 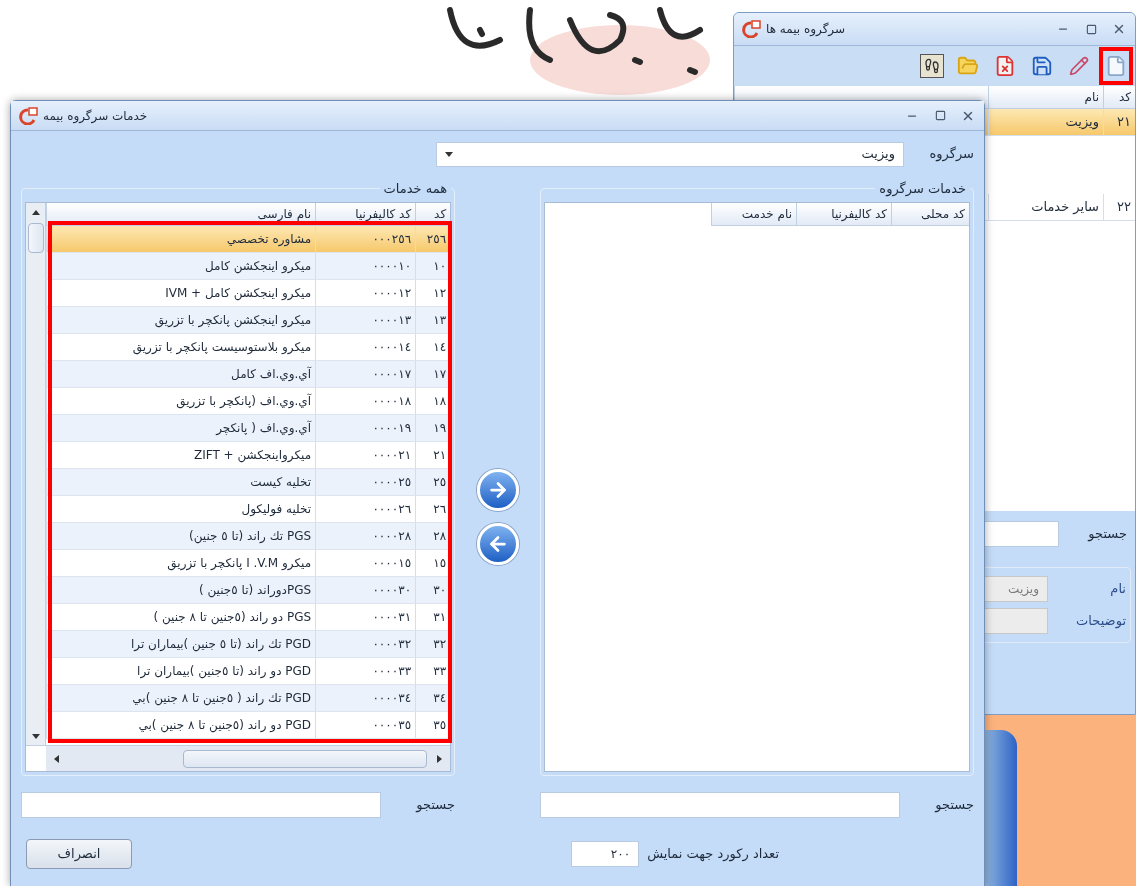 What do you see at coordinates (248, 239) in the screenshot?
I see `table-row: ٢٥٦ ٠٠٠٢٥٦ مشاوره تخصصي` at bounding box center [248, 239].